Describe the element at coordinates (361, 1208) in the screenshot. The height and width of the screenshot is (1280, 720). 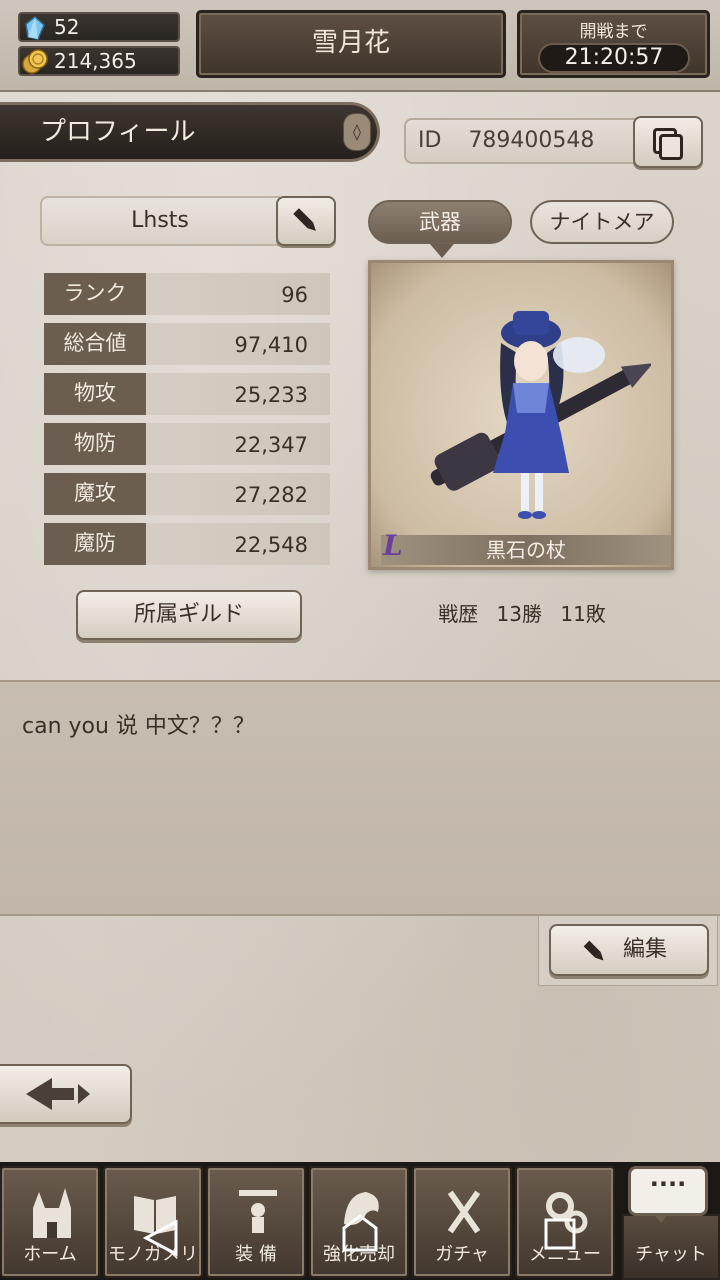
I see `beast-icon` at that location.